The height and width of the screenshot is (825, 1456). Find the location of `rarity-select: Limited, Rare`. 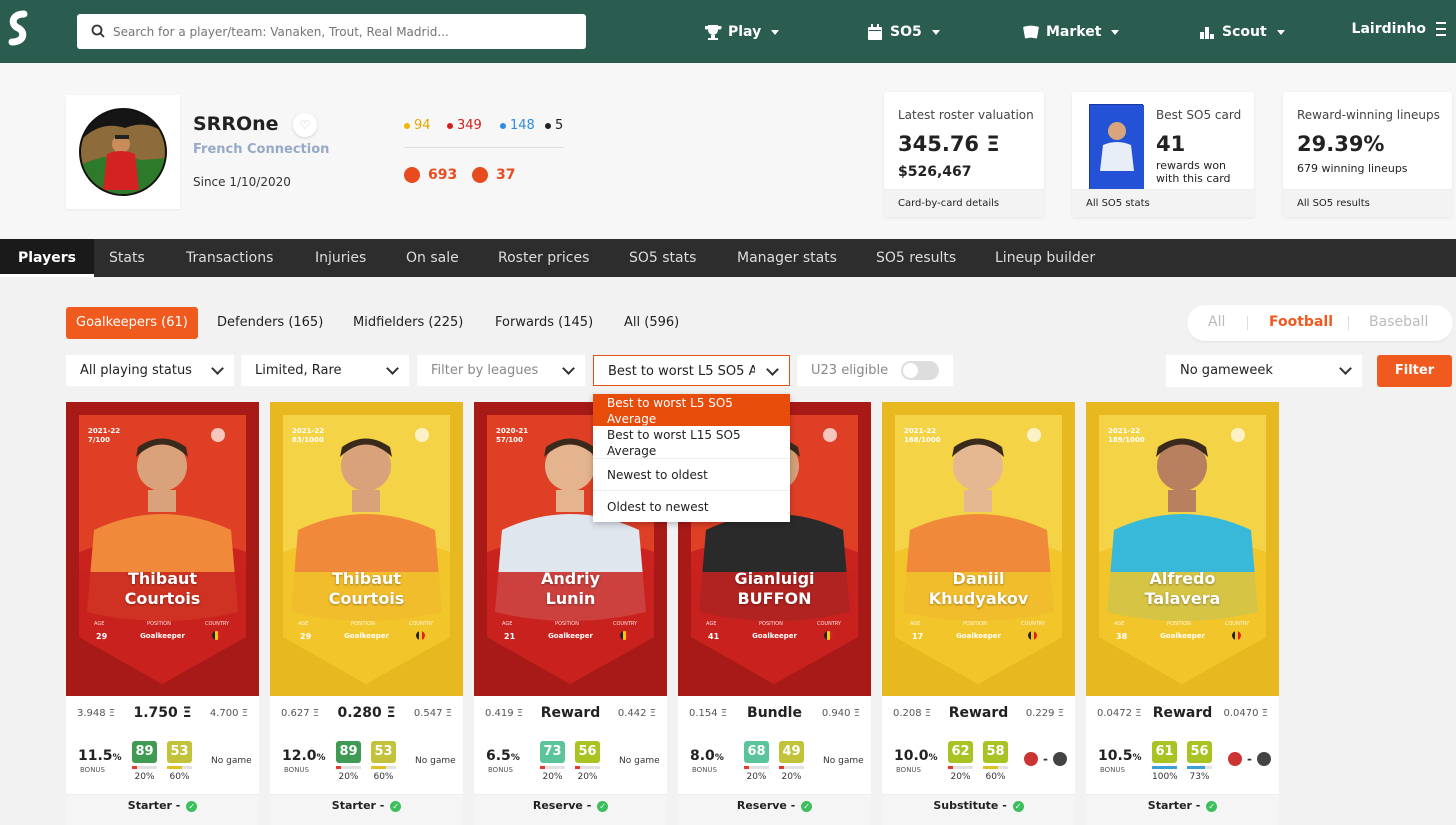

rarity-select: Limited, Rare is located at coordinates (325, 370).